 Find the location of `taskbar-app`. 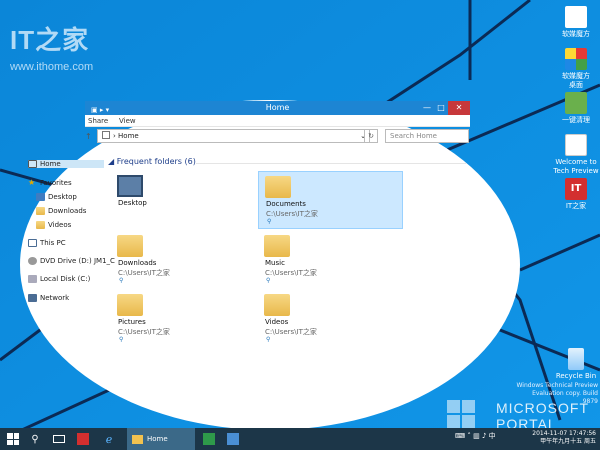

taskbar-app is located at coordinates (233, 439).